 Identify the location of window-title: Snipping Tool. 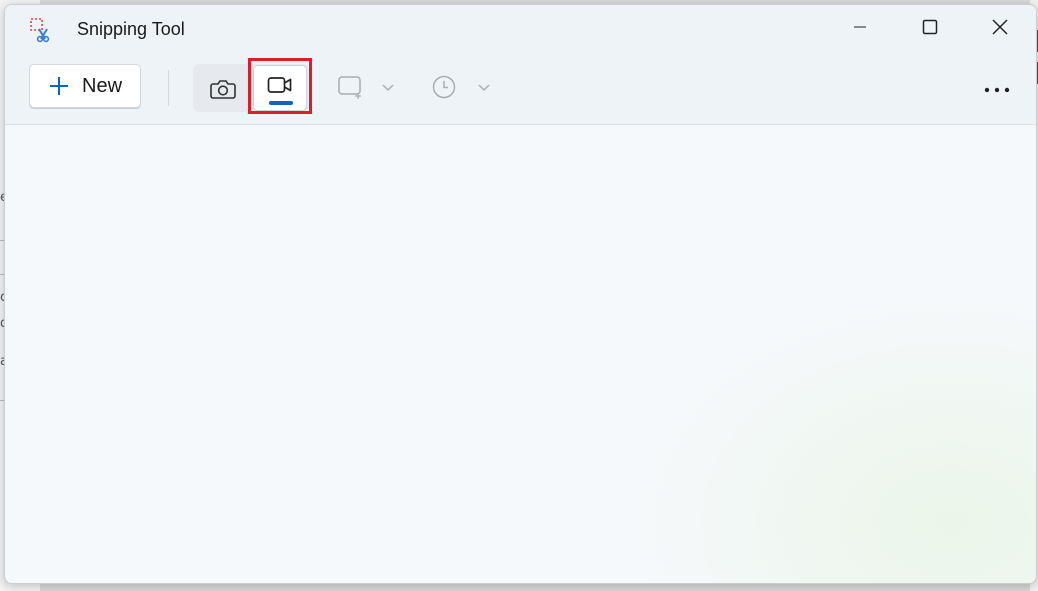
(131, 29).